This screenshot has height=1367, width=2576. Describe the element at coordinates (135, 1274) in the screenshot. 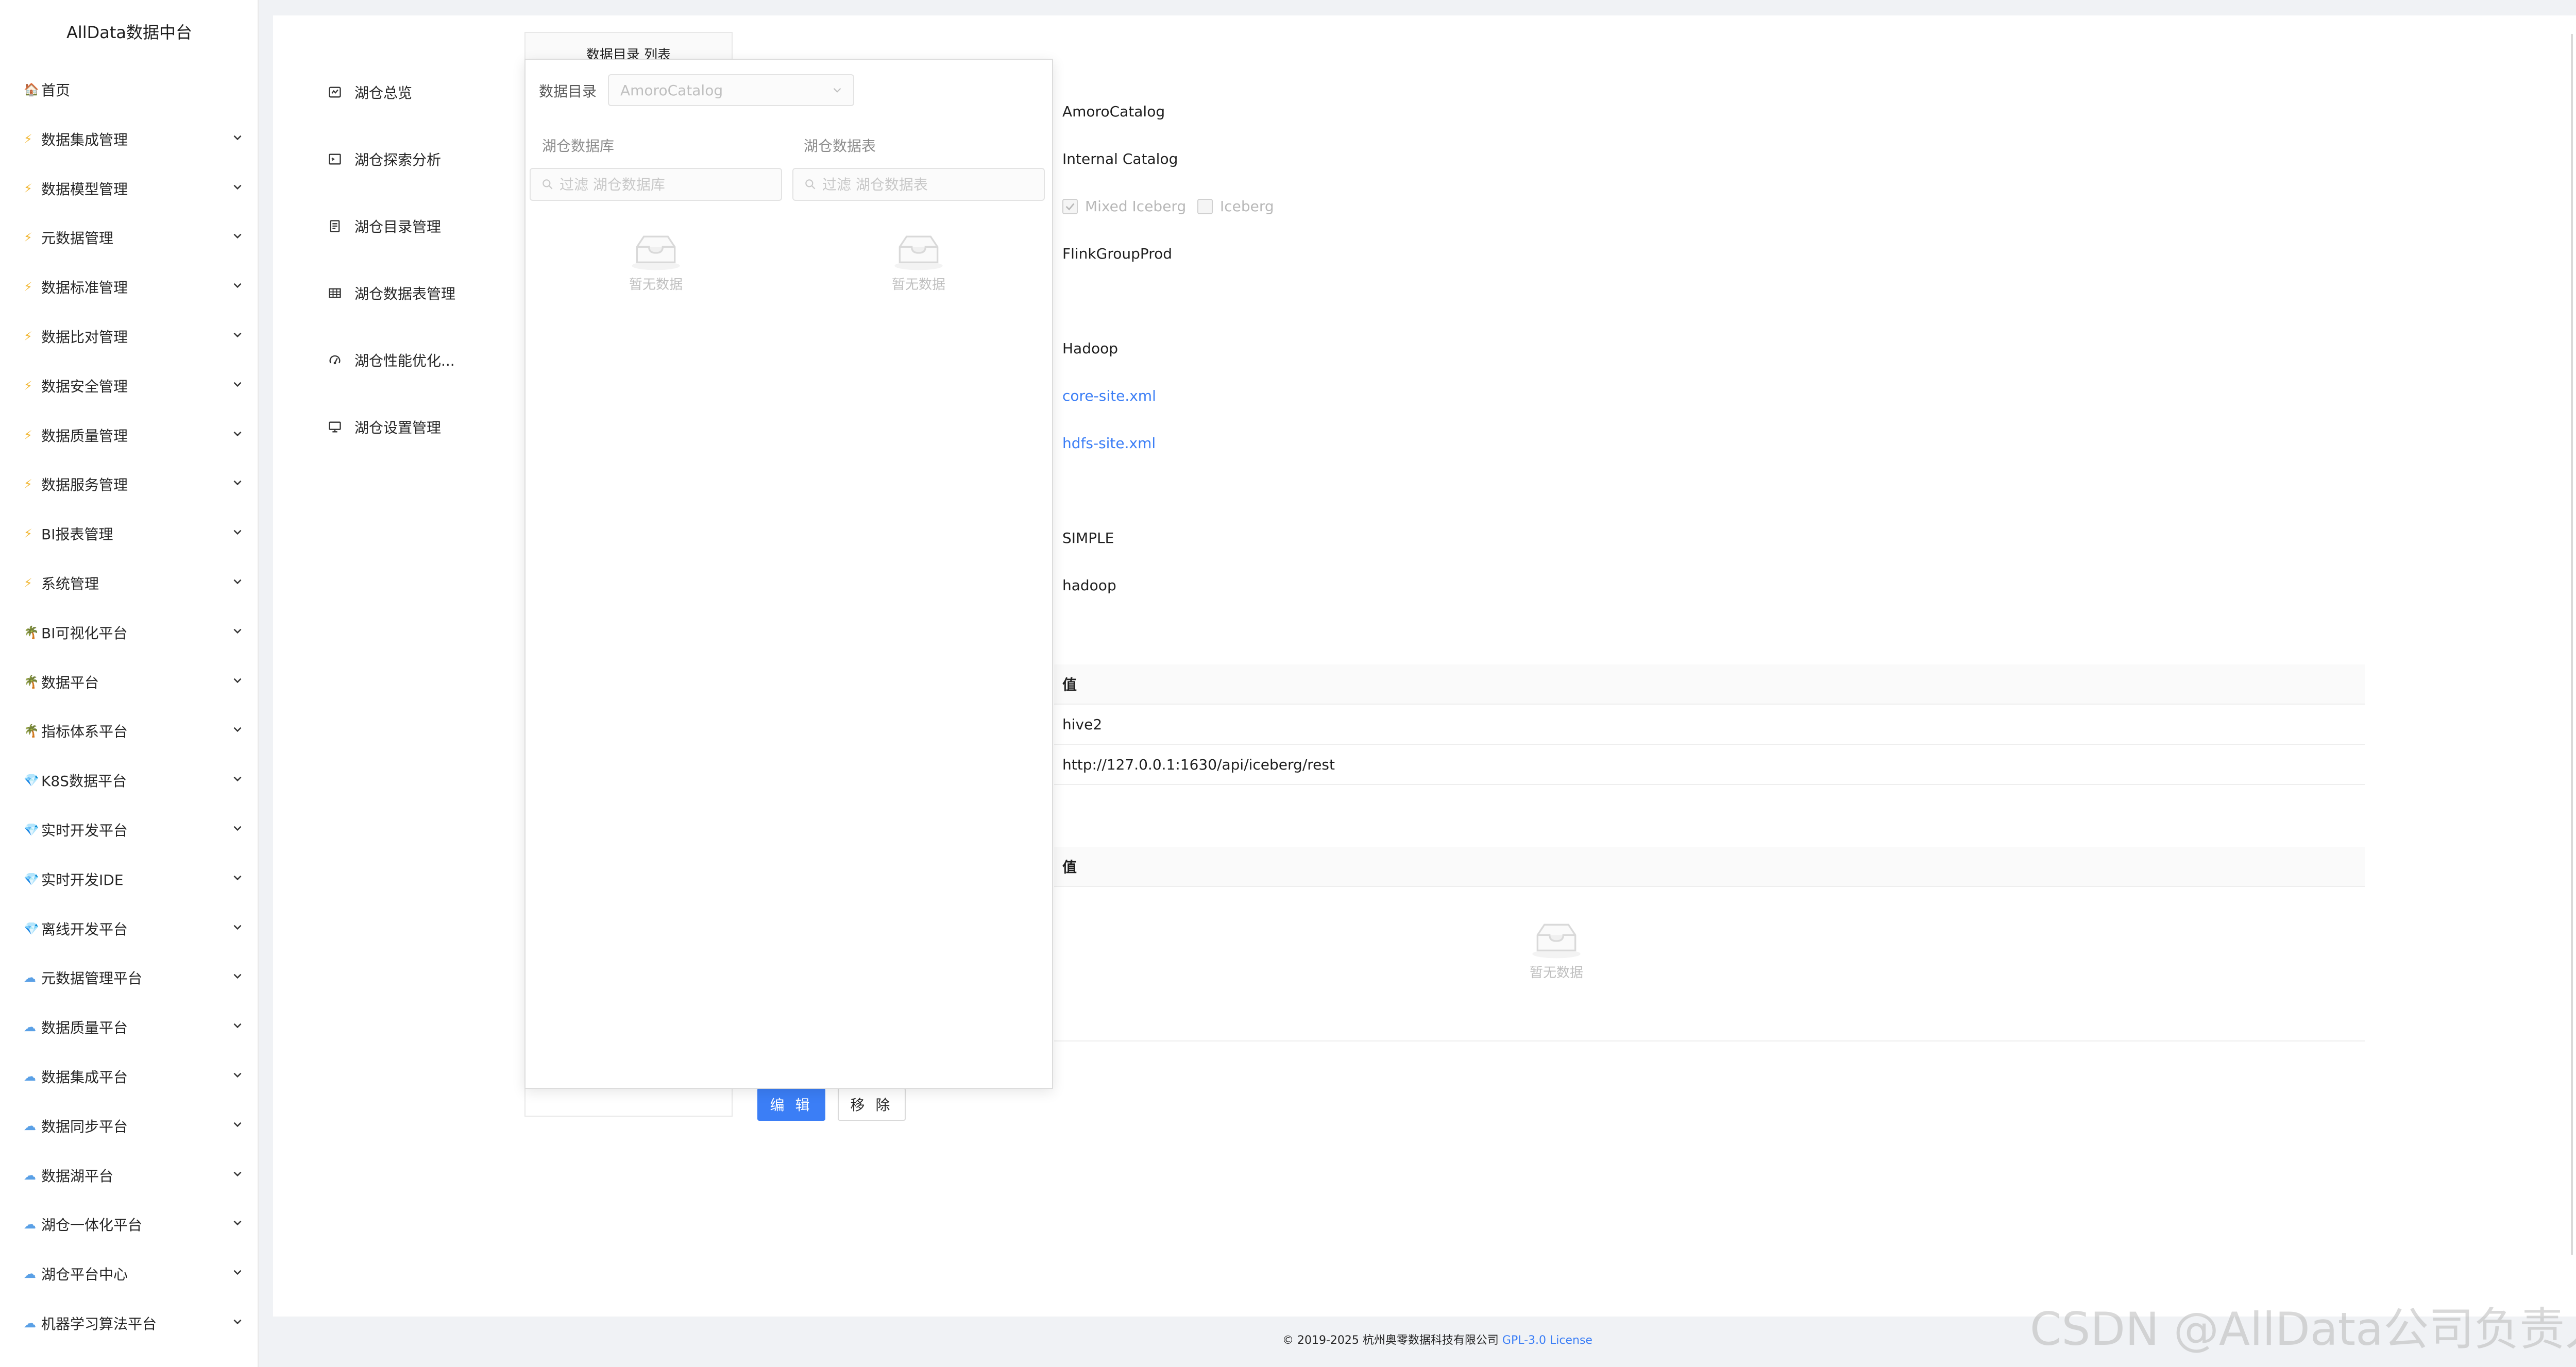

I see `sidebar-item: ☁ 湖仓平台中心` at that location.